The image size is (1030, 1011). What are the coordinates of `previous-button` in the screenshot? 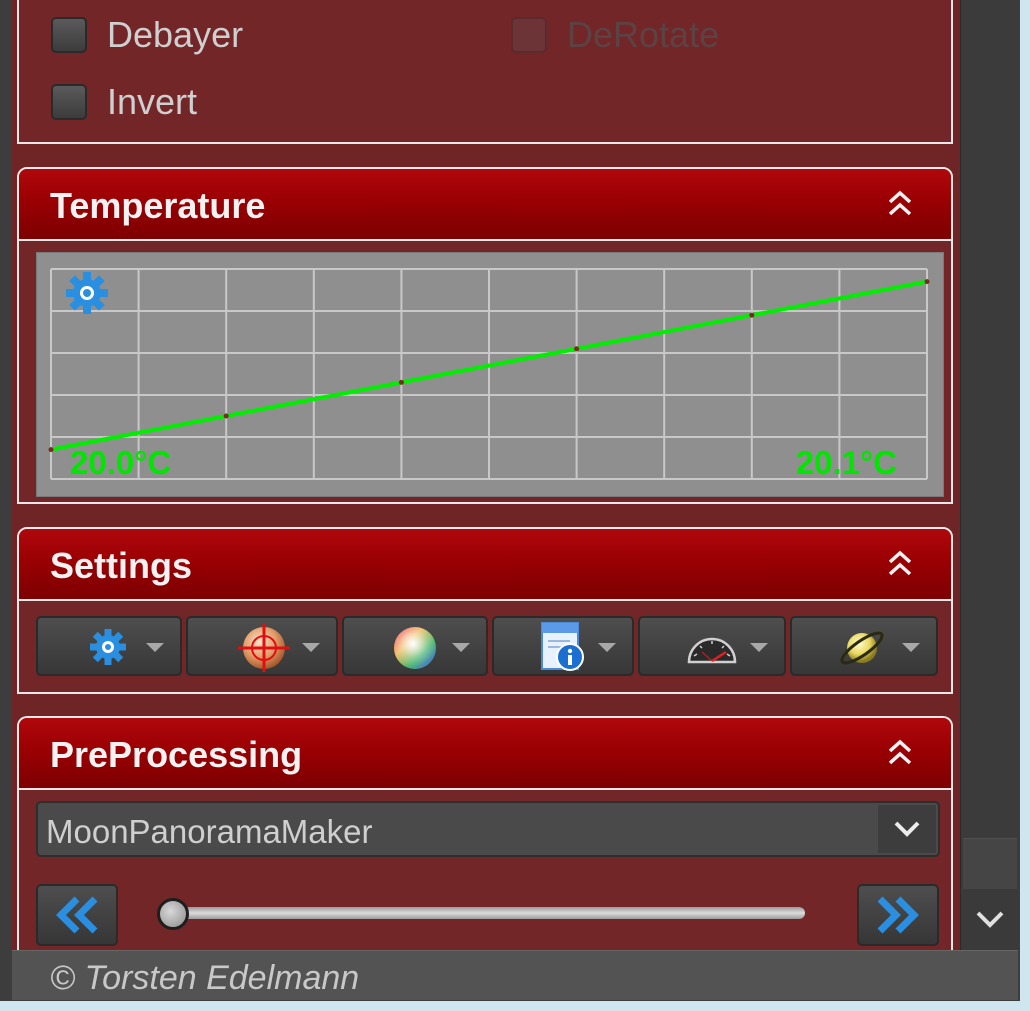 It's located at (77, 915).